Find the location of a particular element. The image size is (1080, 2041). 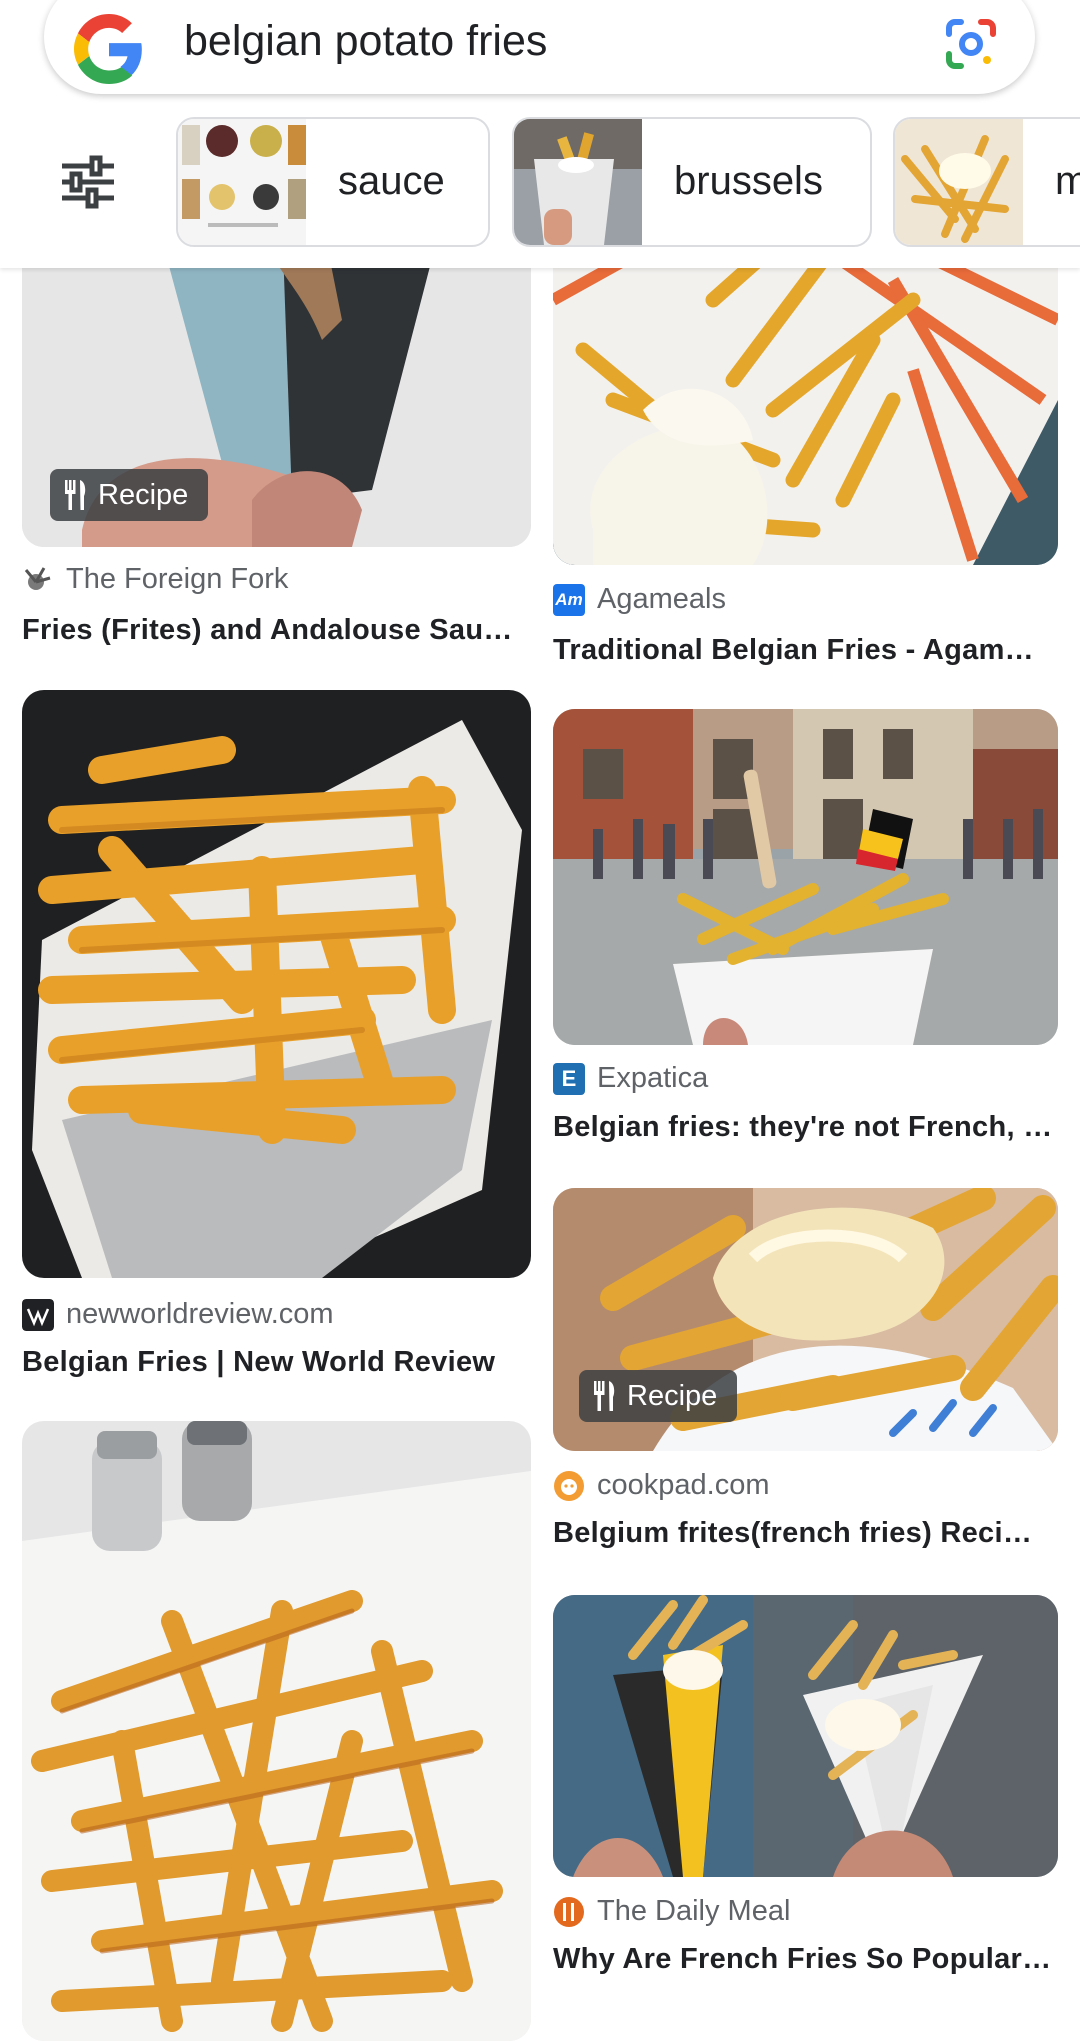

search-bar: belgian potato fries is located at coordinates (539, 47).